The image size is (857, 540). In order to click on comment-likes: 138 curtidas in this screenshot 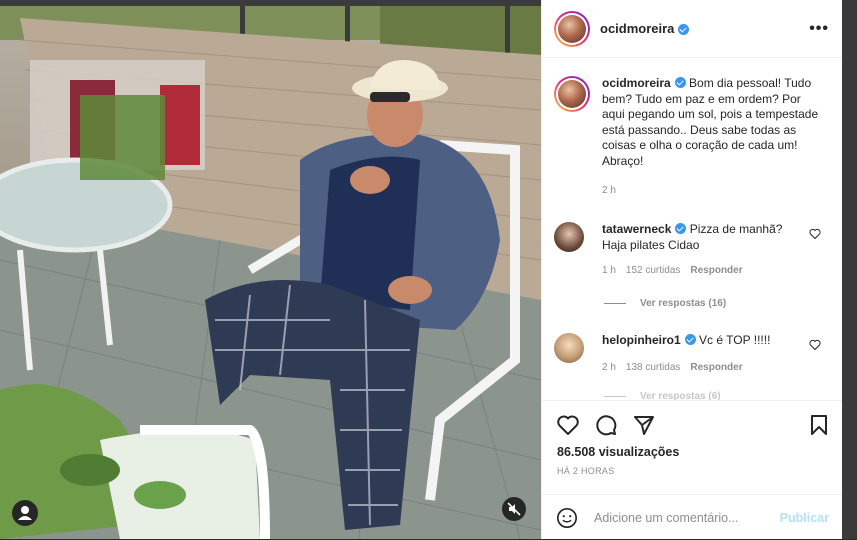, I will do `click(653, 368)`.